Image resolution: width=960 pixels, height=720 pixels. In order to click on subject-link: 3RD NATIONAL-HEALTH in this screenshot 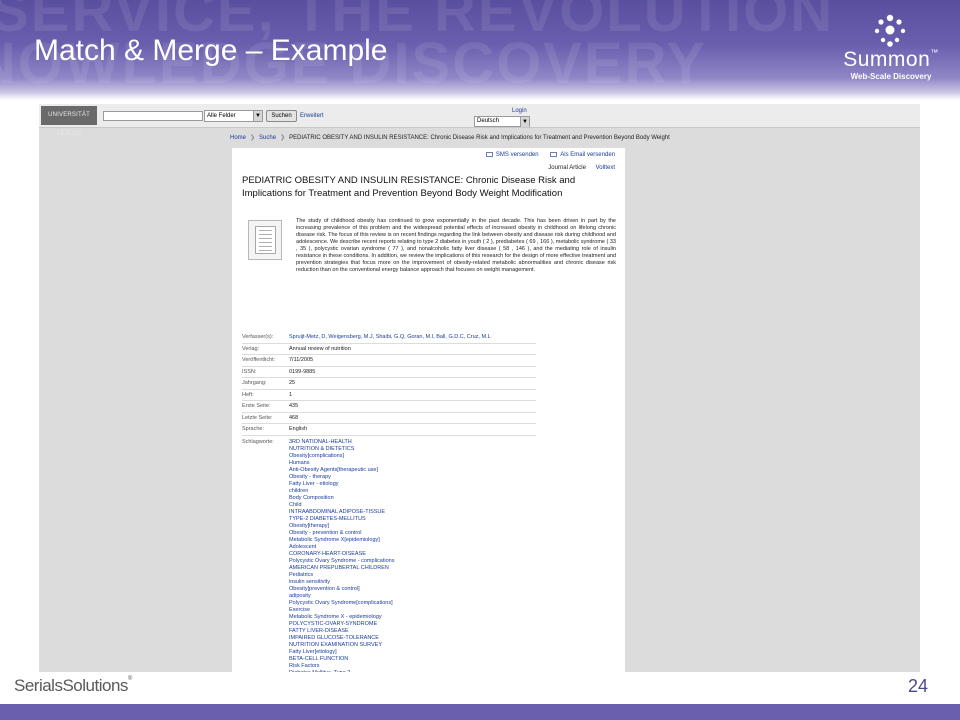, I will do `click(412, 442)`.